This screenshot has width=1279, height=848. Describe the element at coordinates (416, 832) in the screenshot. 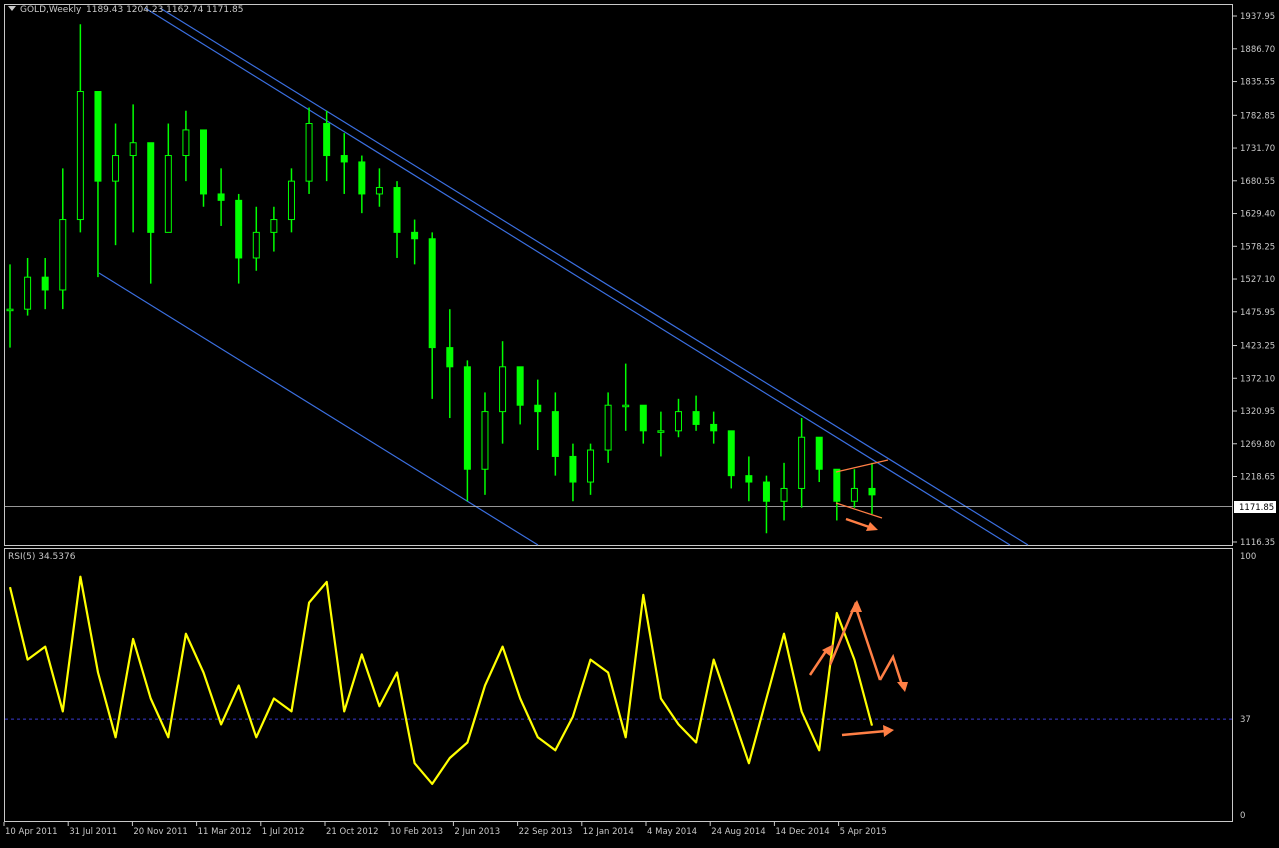

I see `time-tick-label: 10 Feb 2013` at that location.